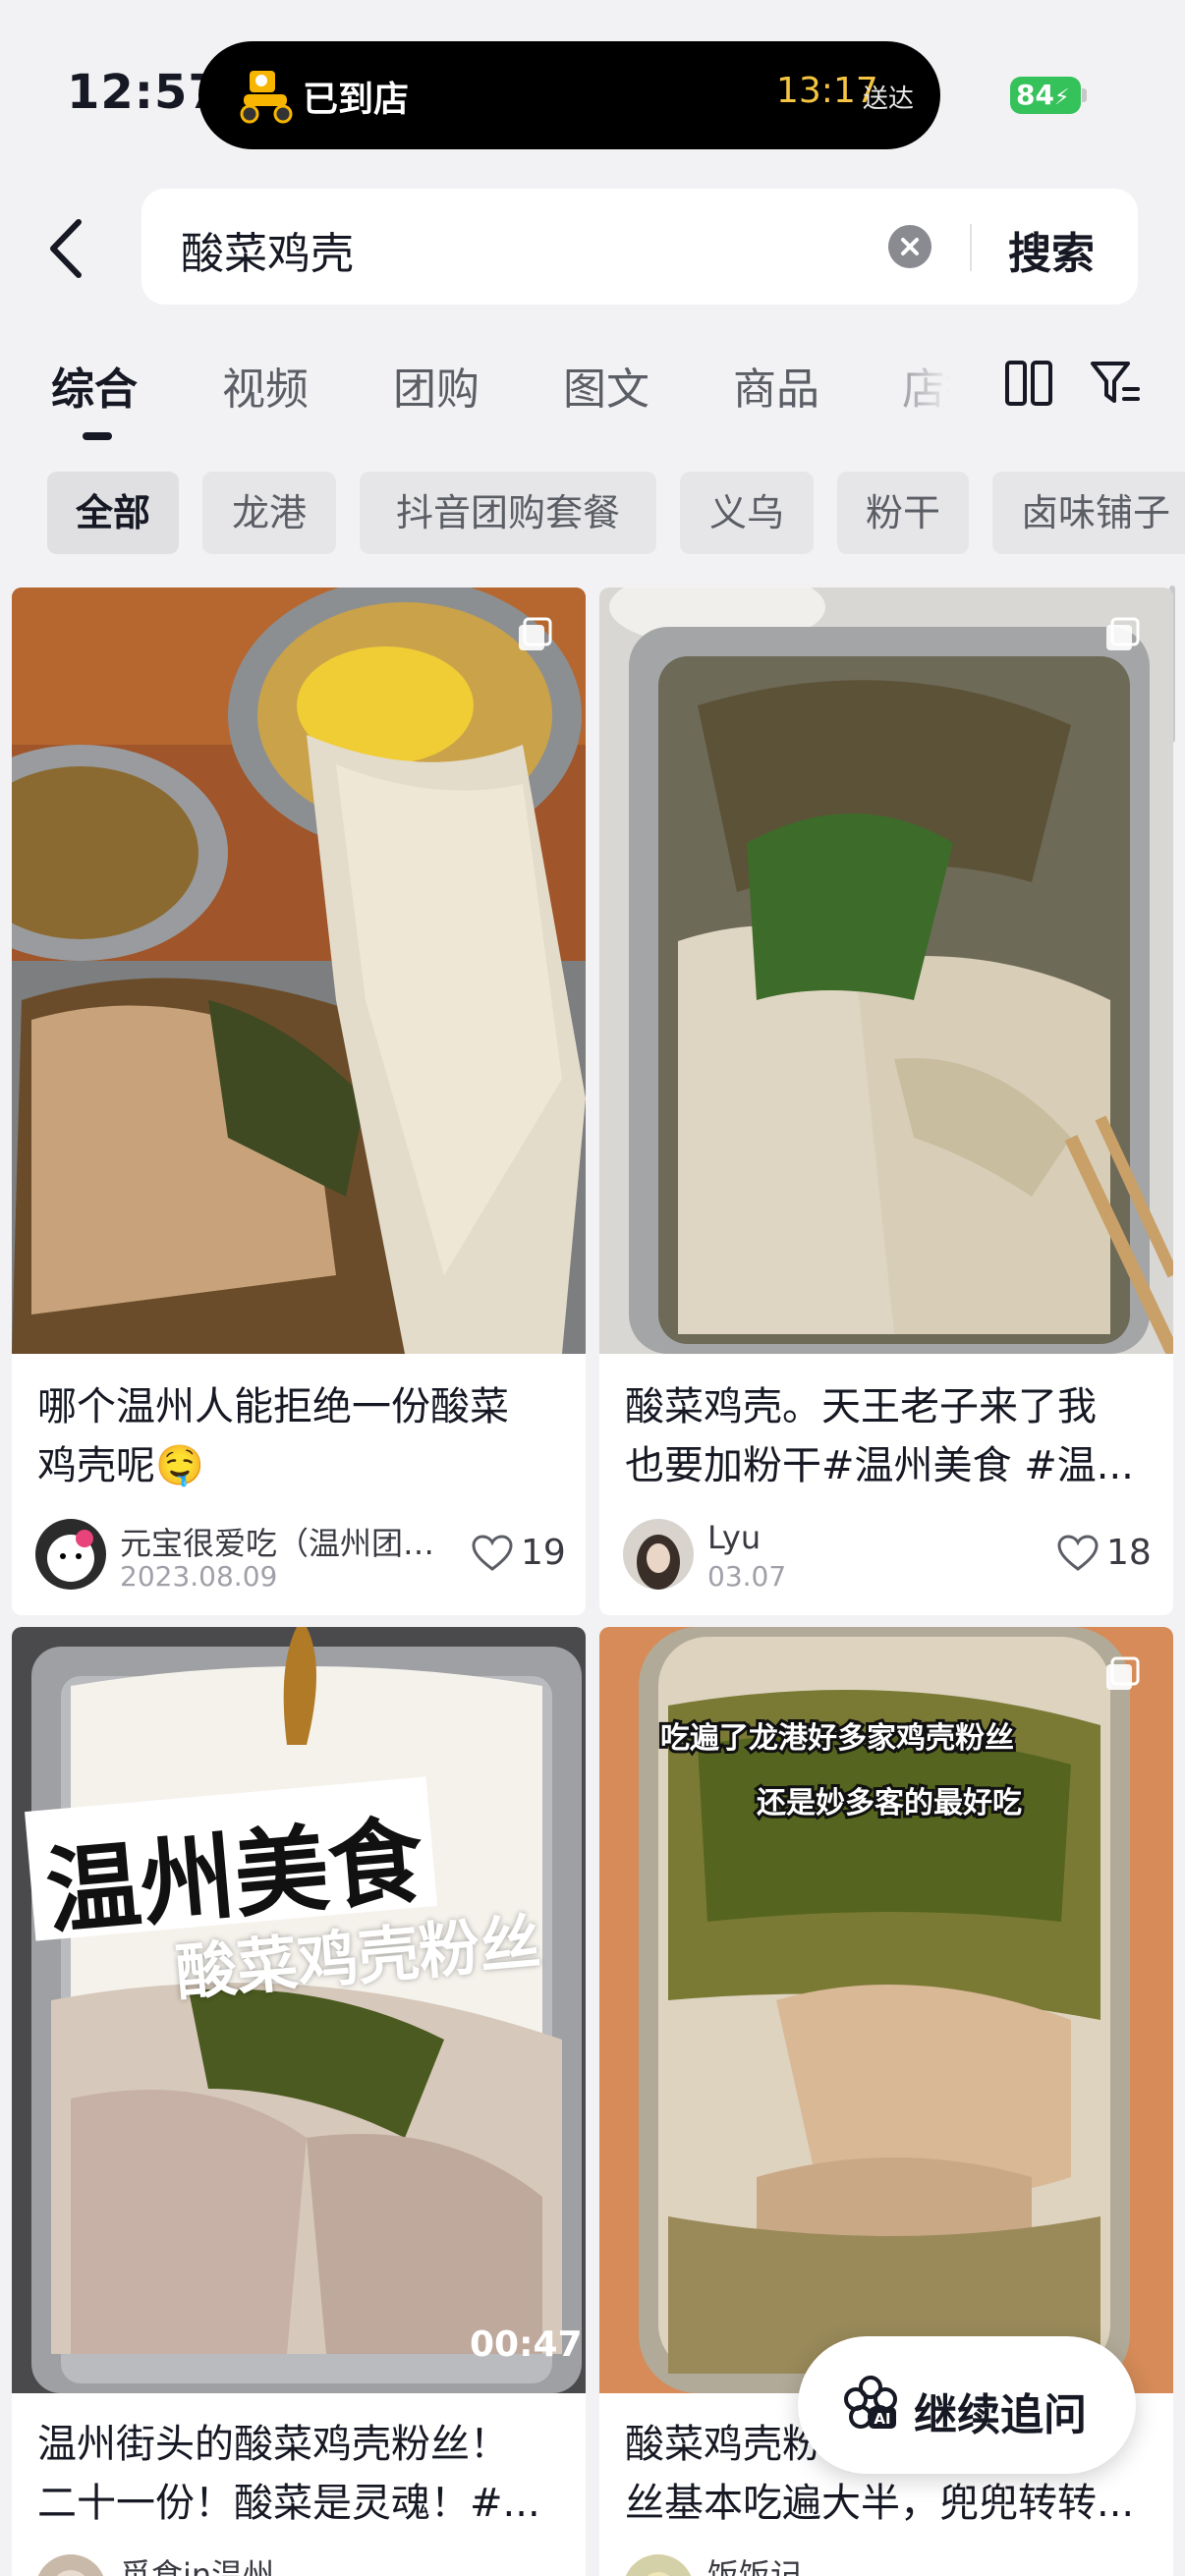  I want to click on overlay-caption-1: 吃遍了龙港好多家鸡壳粉丝, so click(837, 1738).